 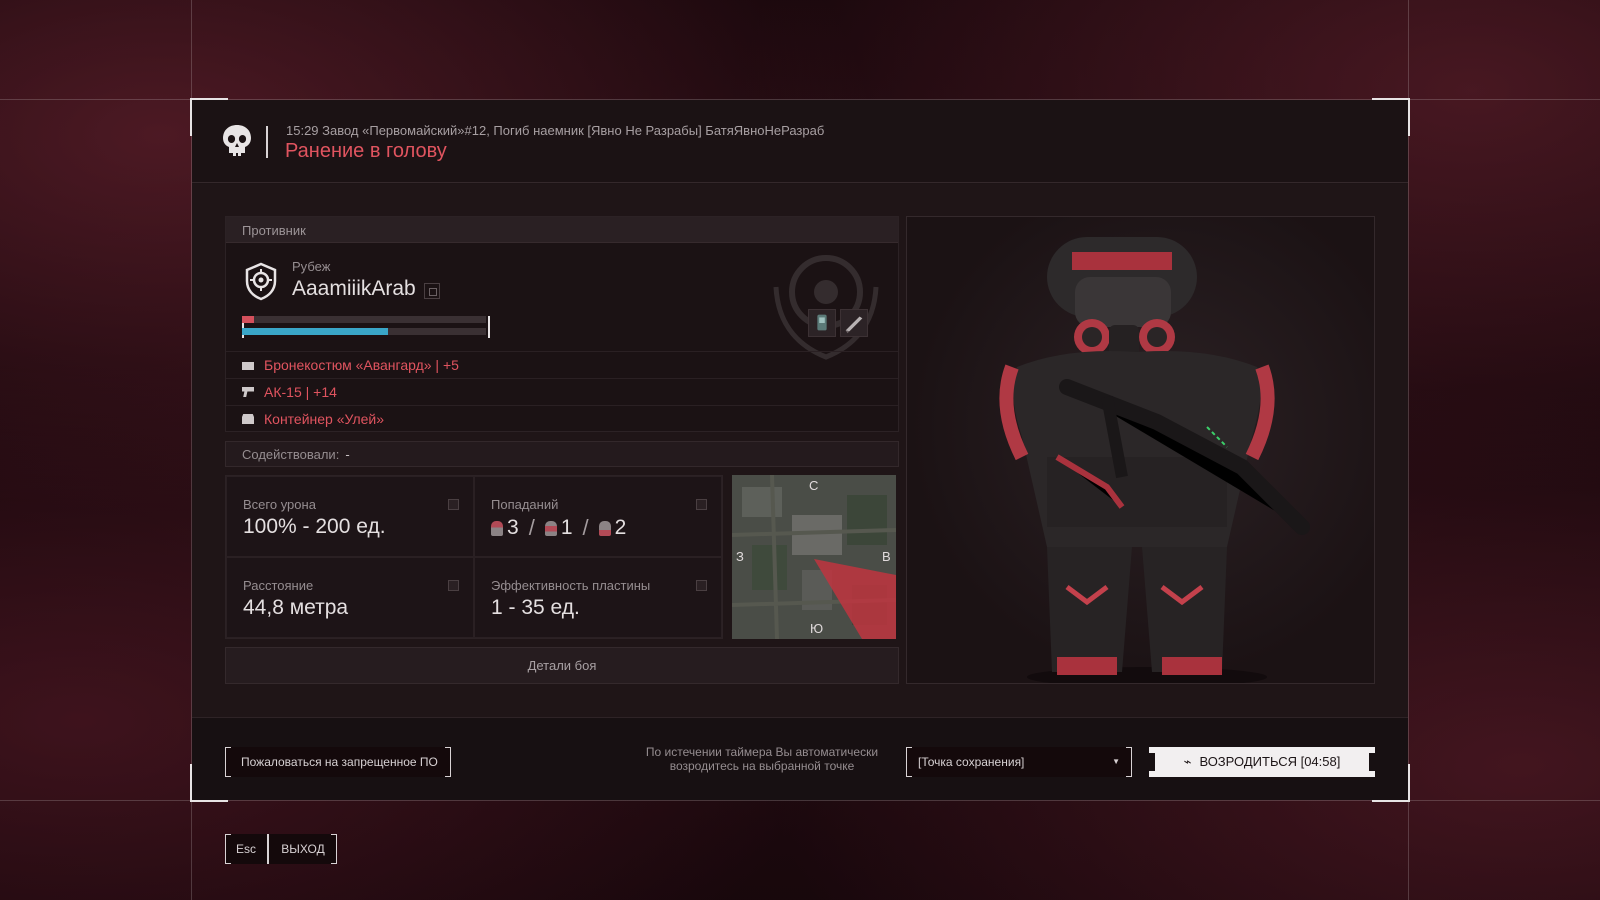 What do you see at coordinates (248, 366) in the screenshot?
I see `armor-icon` at bounding box center [248, 366].